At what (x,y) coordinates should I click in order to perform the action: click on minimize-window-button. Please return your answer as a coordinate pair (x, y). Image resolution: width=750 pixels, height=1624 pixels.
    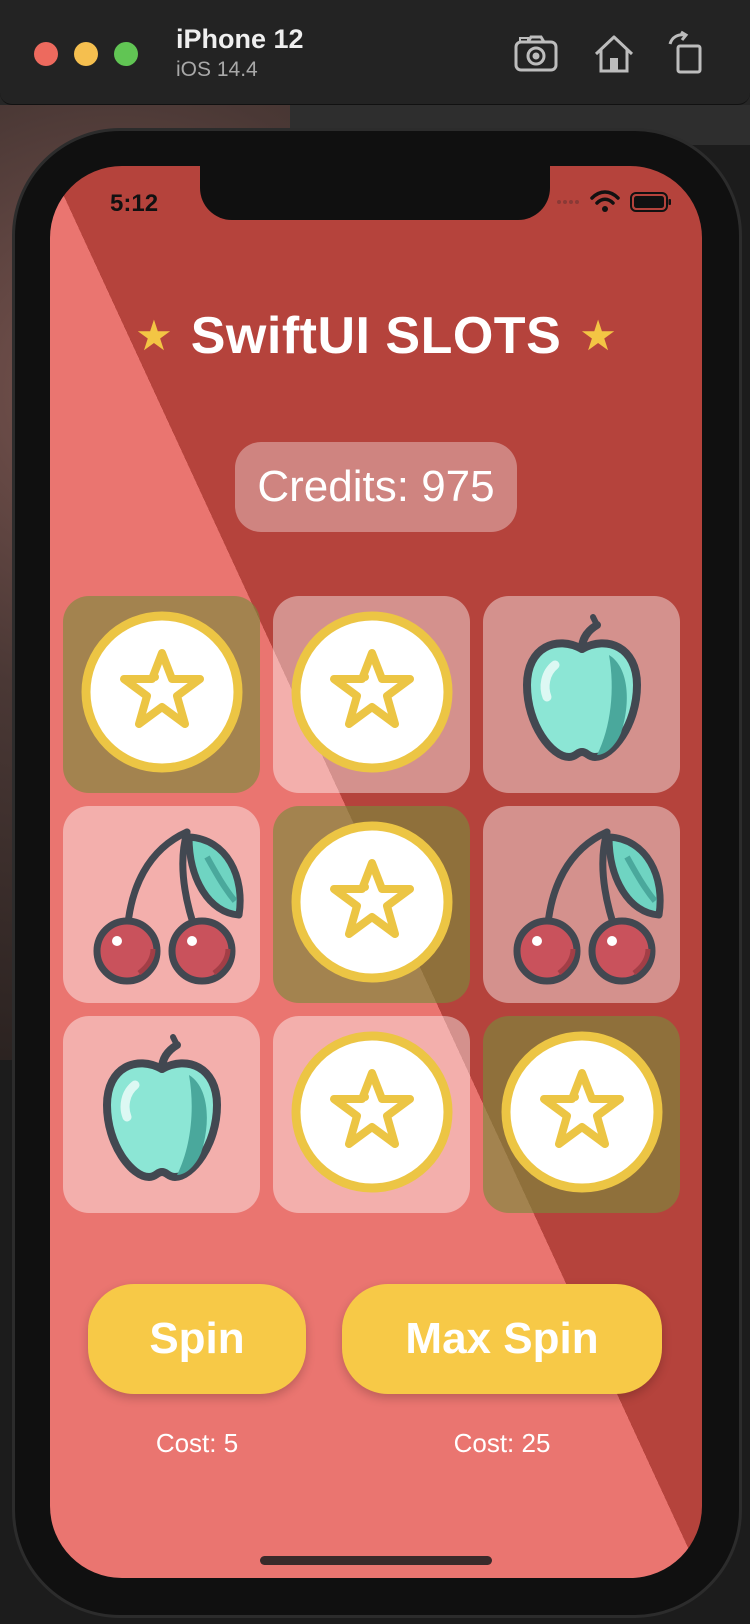
    Looking at the image, I should click on (86, 54).